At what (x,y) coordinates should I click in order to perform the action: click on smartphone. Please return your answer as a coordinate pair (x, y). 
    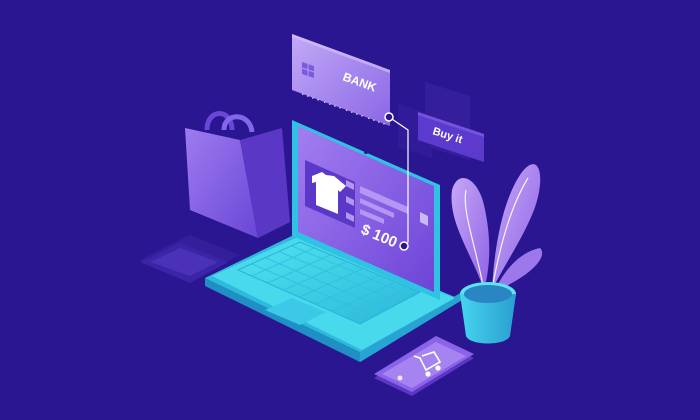
    Looking at the image, I should click on (424, 366).